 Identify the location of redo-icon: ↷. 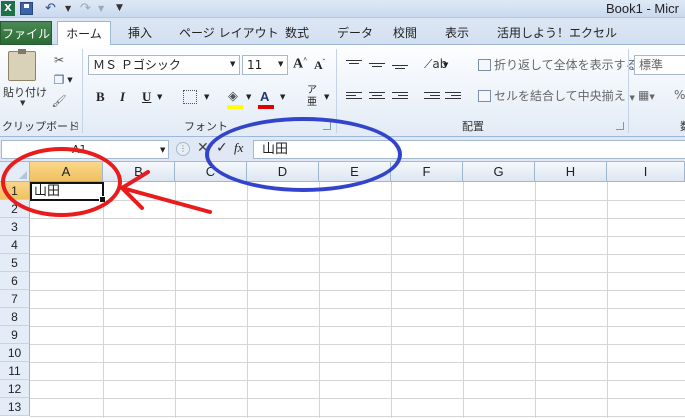
(85, 8).